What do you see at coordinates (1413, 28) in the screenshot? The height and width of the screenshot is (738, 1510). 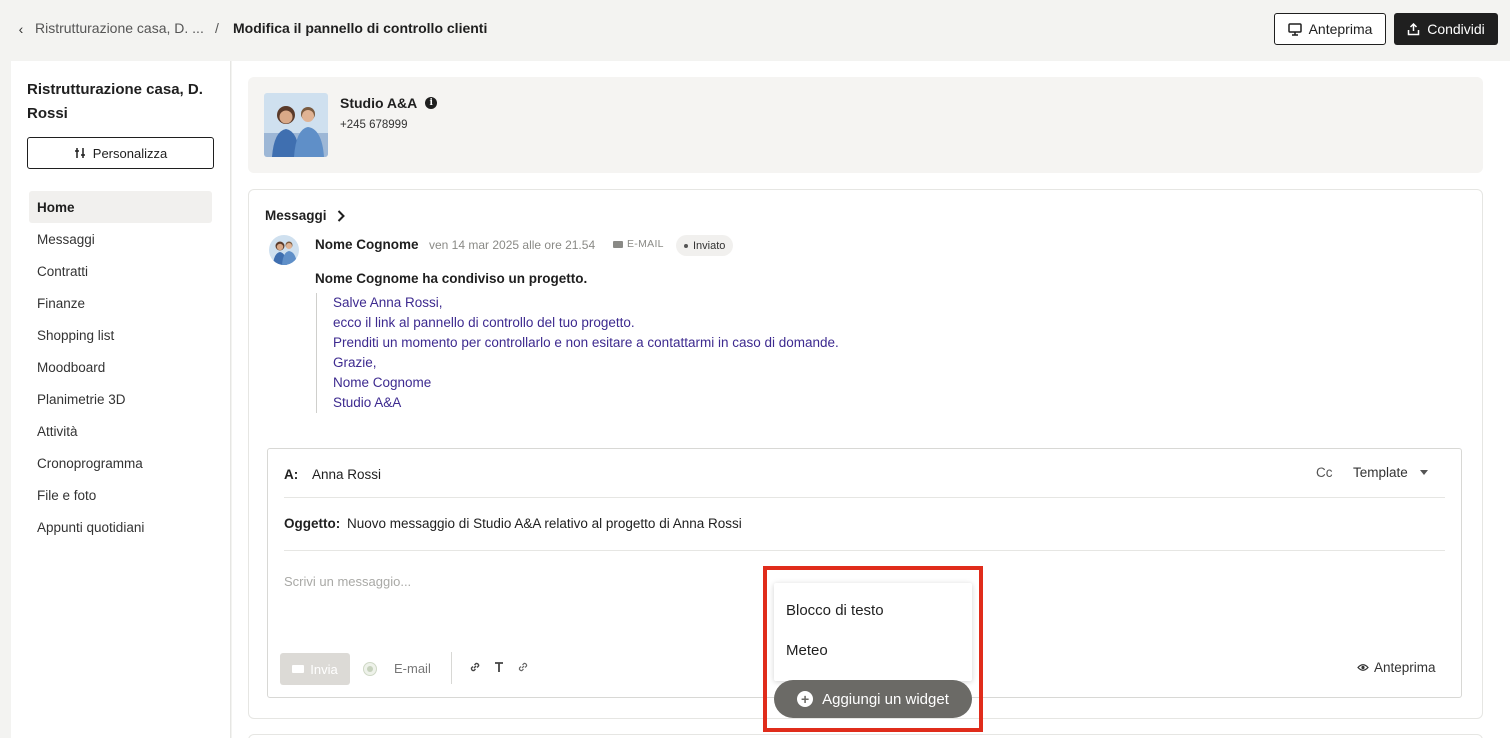 I see `upload-icon` at bounding box center [1413, 28].